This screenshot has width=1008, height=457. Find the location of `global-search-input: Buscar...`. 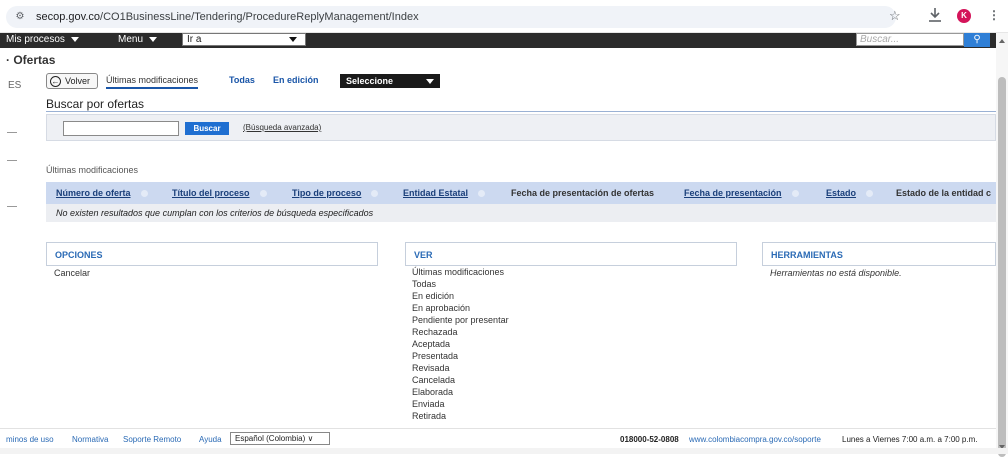

global-search-input: Buscar... is located at coordinates (910, 39).